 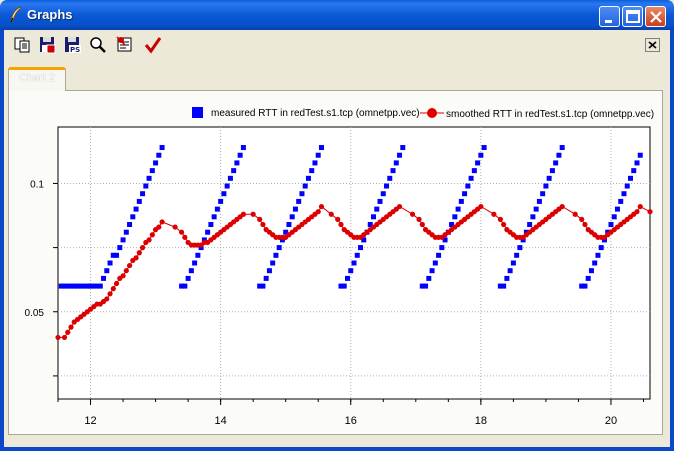 What do you see at coordinates (481, 421) in the screenshot?
I see `x-tick-label: 18` at bounding box center [481, 421].